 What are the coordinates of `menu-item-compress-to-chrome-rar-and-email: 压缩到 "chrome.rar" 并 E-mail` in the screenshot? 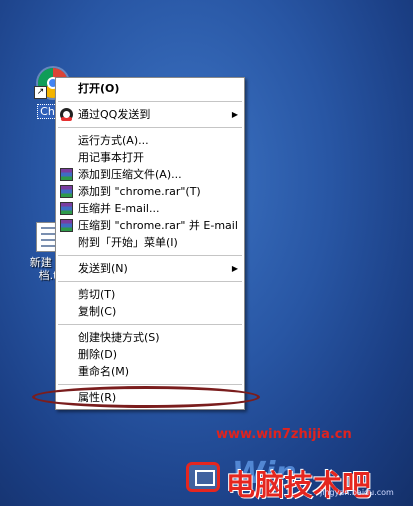 It's located at (150, 225).